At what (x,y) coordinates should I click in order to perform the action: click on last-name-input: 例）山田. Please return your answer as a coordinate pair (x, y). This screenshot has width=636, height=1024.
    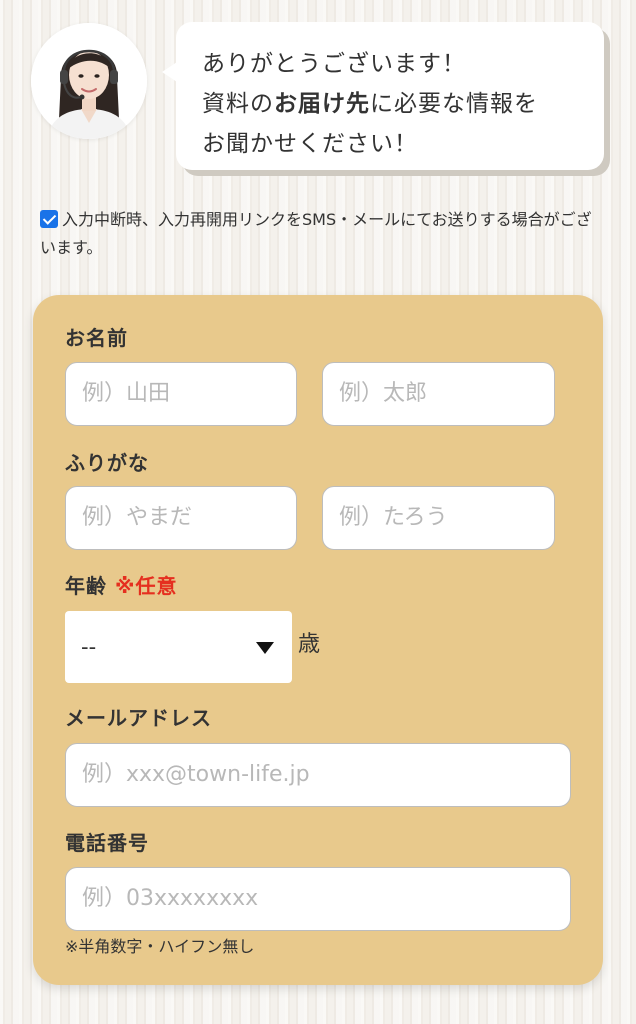
    Looking at the image, I should click on (181, 394).